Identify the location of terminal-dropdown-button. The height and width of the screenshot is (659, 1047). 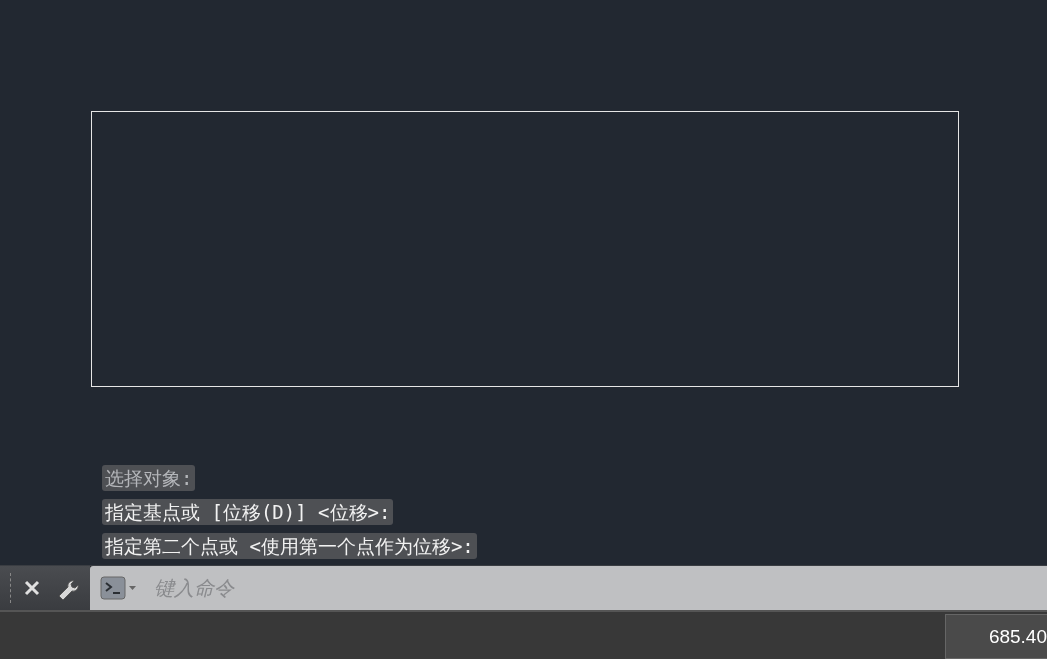
(118, 588).